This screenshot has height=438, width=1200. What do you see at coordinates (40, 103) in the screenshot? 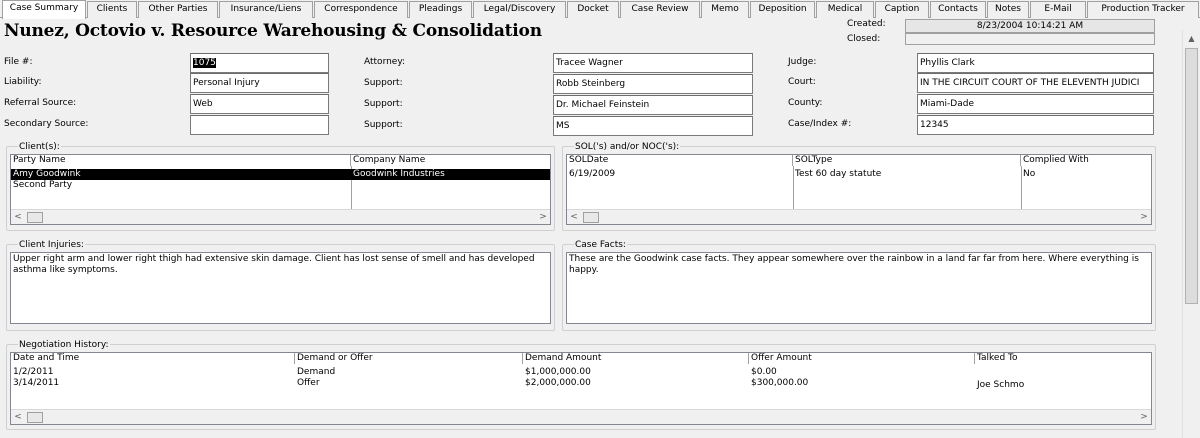
I see `referral-source-label: Referral Source:` at bounding box center [40, 103].